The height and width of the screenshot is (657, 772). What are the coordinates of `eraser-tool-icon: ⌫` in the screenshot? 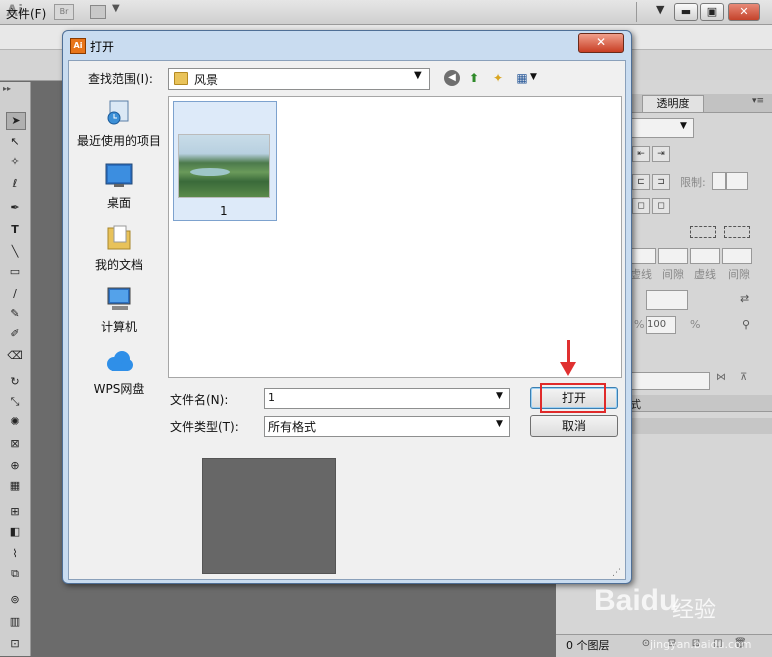 It's located at (15, 356).